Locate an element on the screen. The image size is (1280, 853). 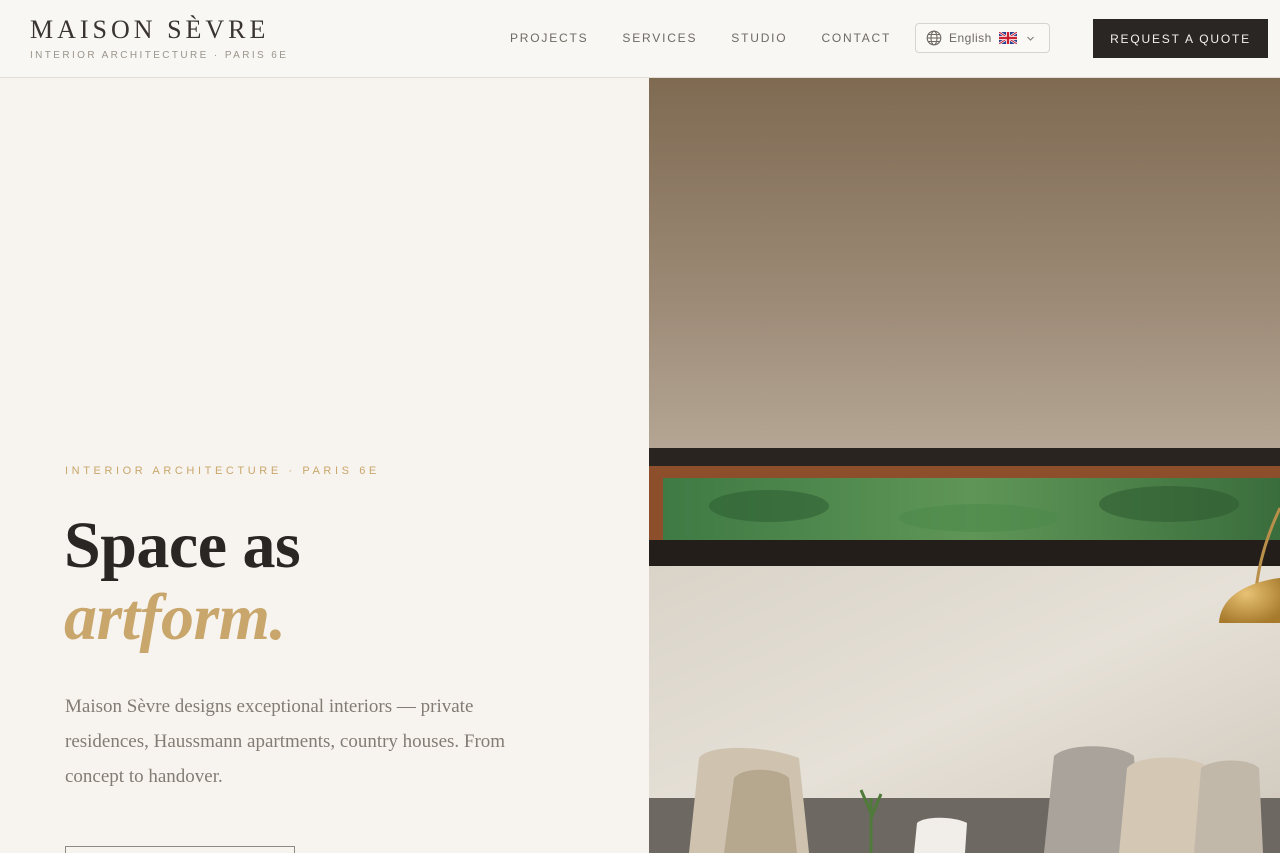
language-label: English is located at coordinates (970, 38).